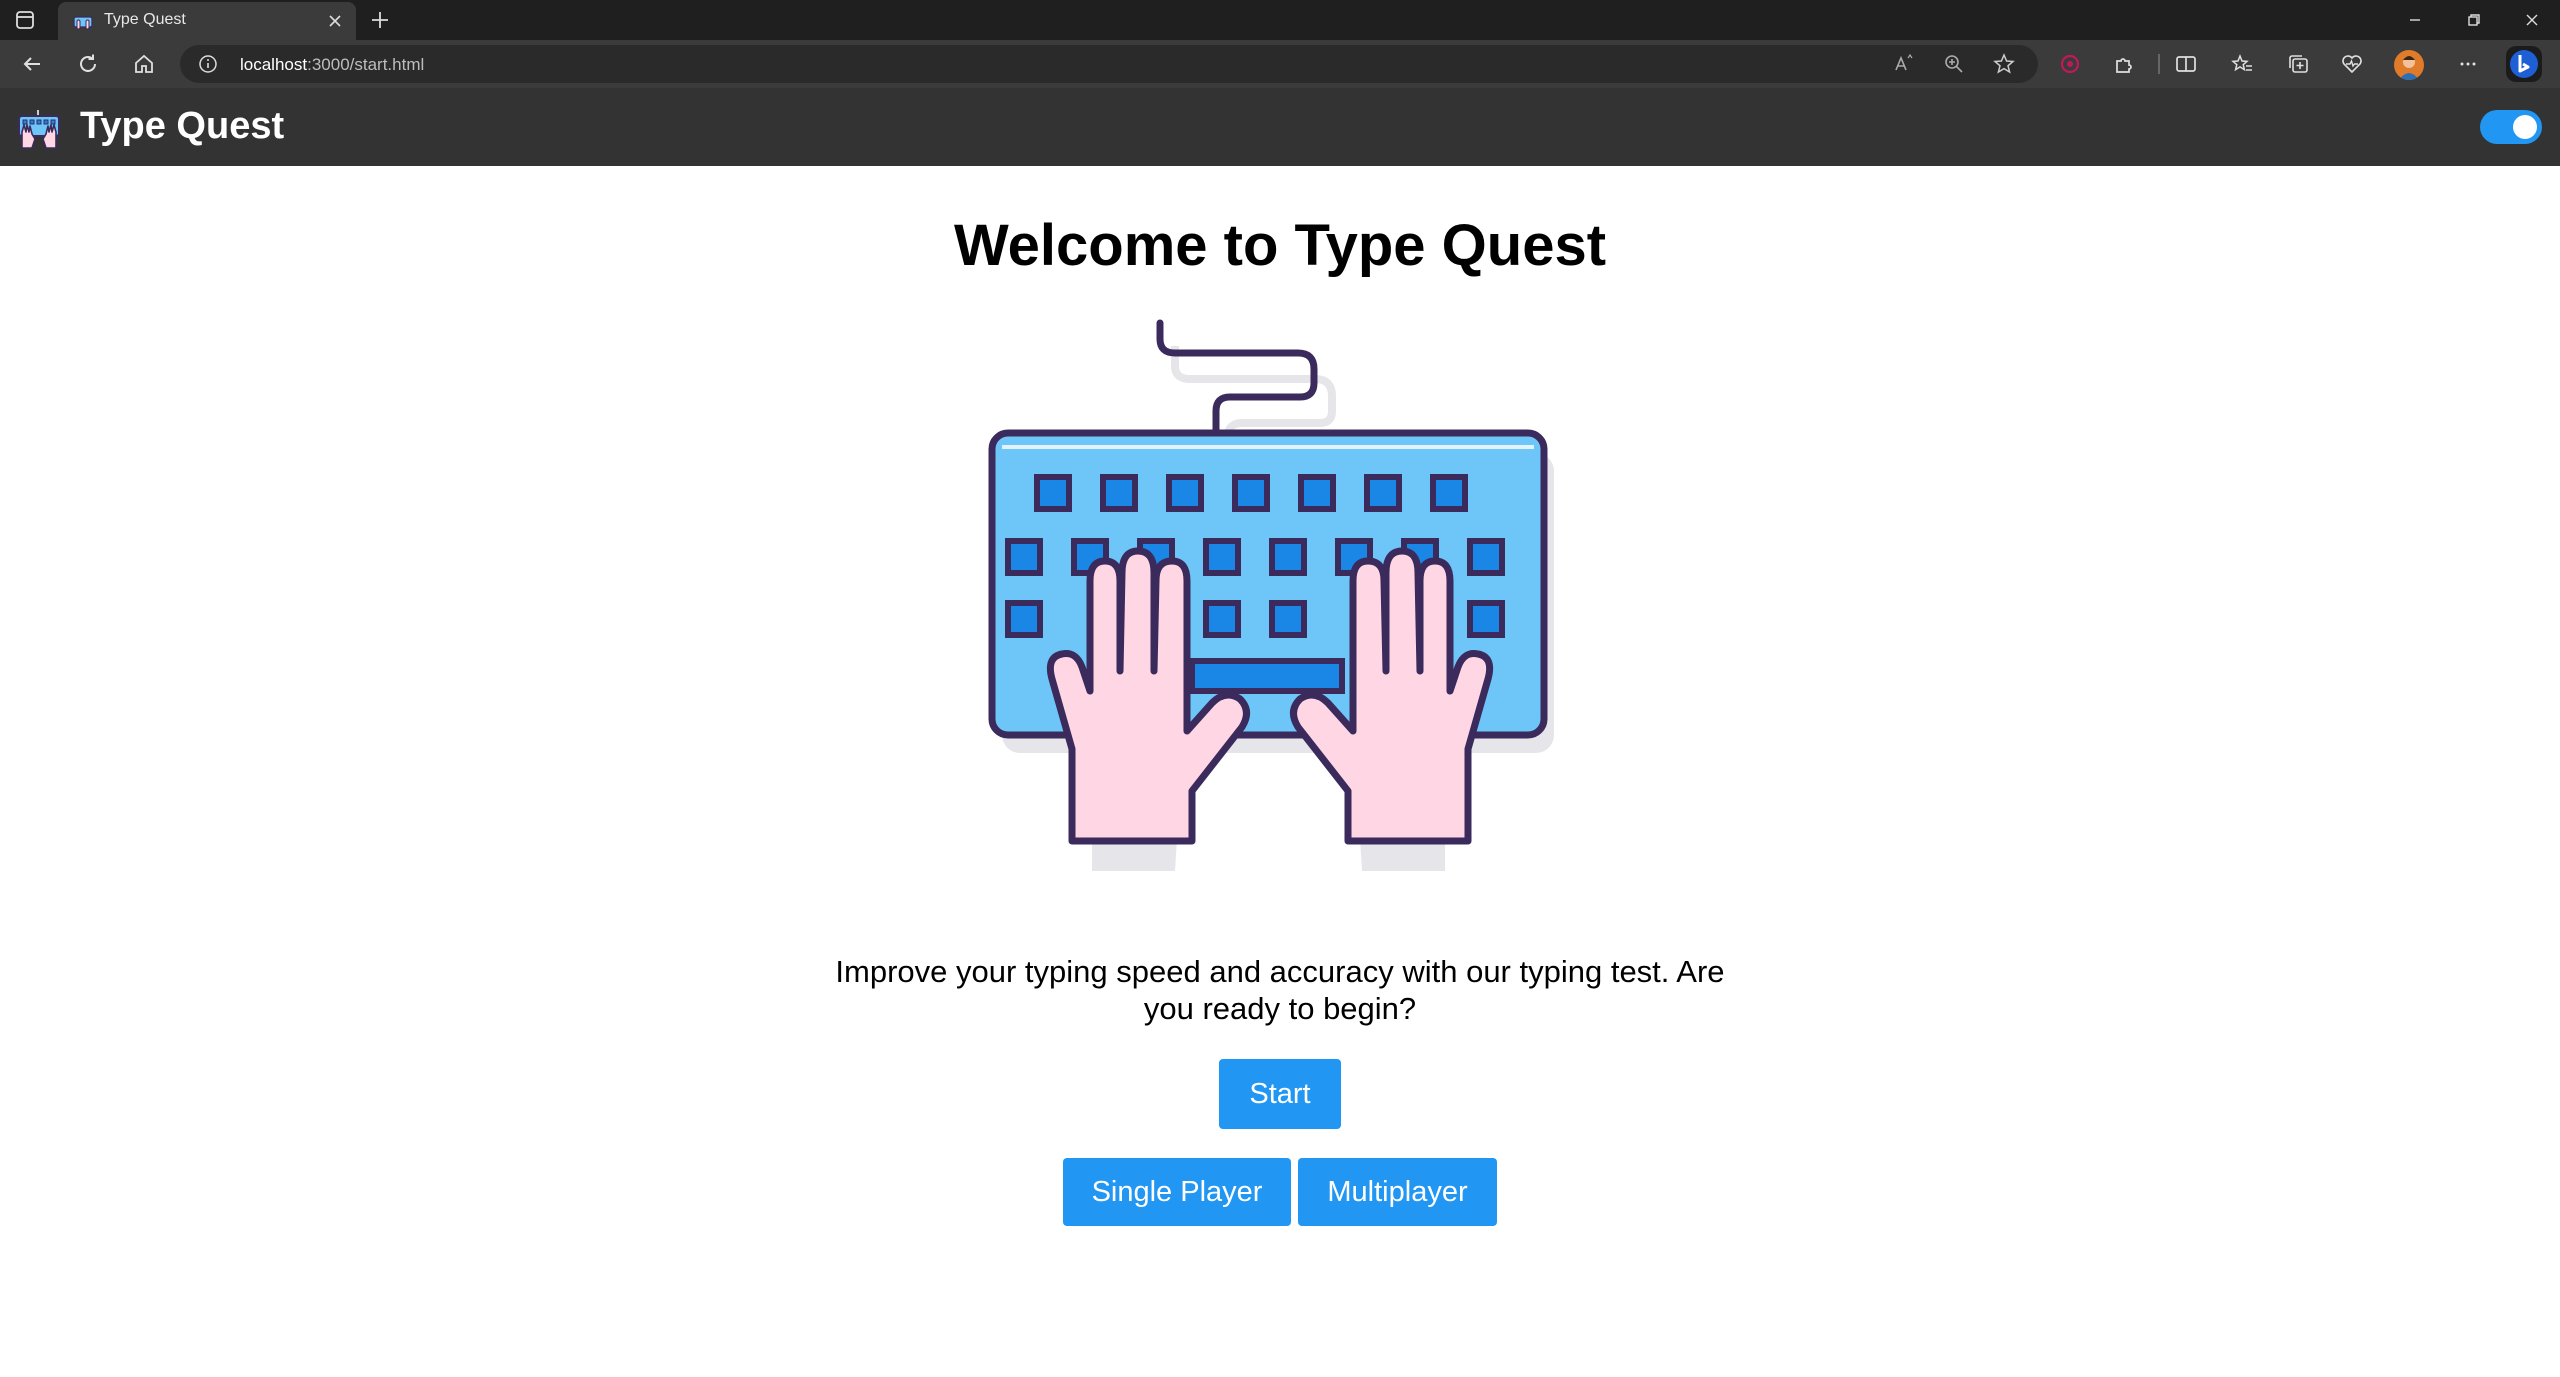 This screenshot has height=1377, width=2560. I want to click on copilot-icon, so click(2524, 64).